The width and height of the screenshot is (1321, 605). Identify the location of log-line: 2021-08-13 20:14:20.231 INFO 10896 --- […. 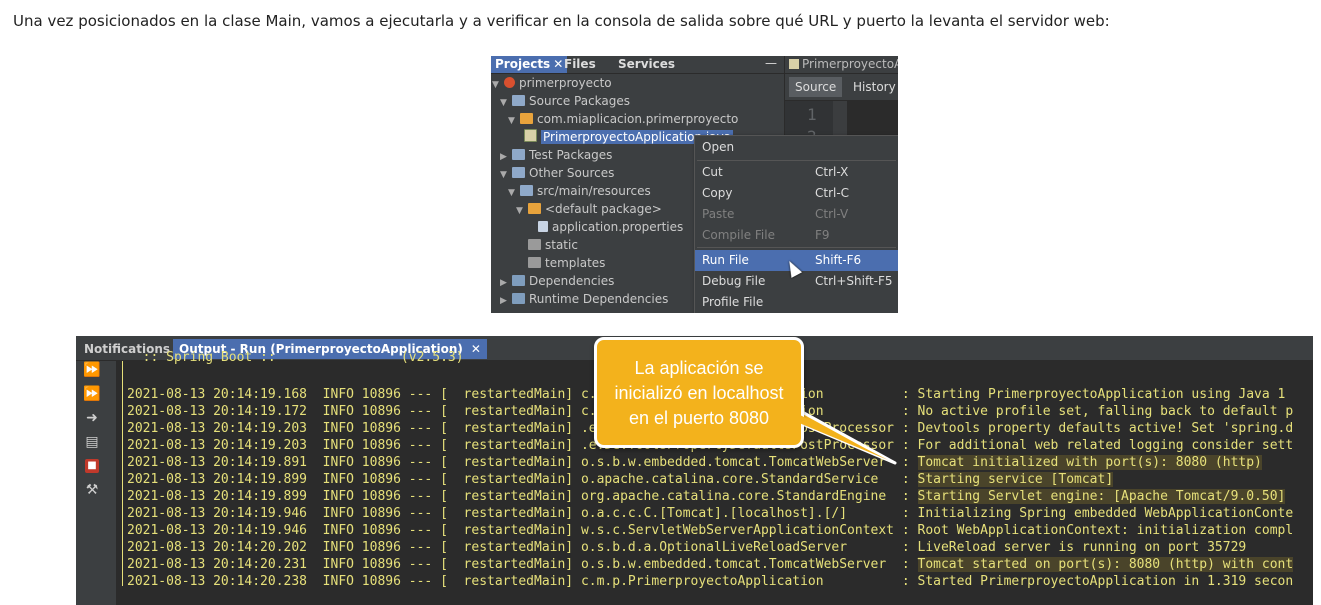
(710, 564).